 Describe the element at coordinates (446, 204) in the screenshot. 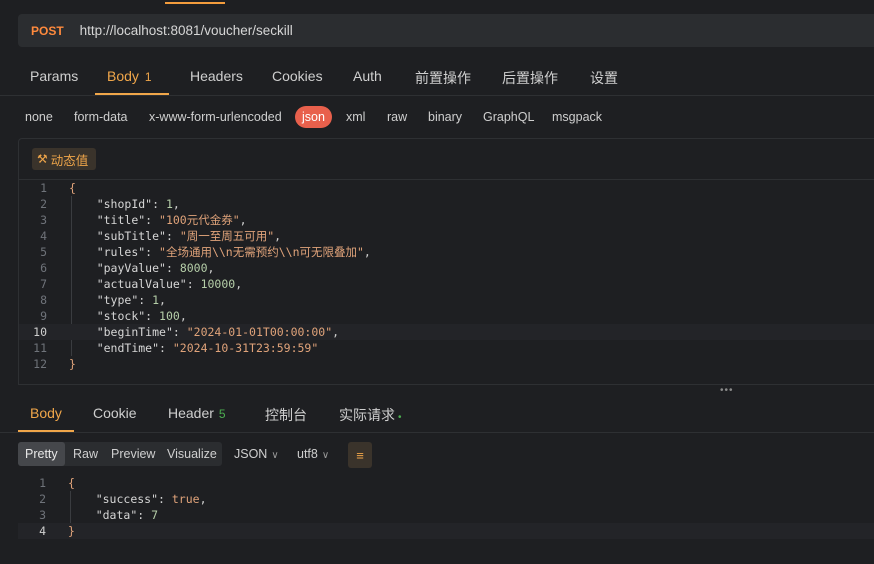

I see `code-line: 2 "shopId": 1,` at that location.